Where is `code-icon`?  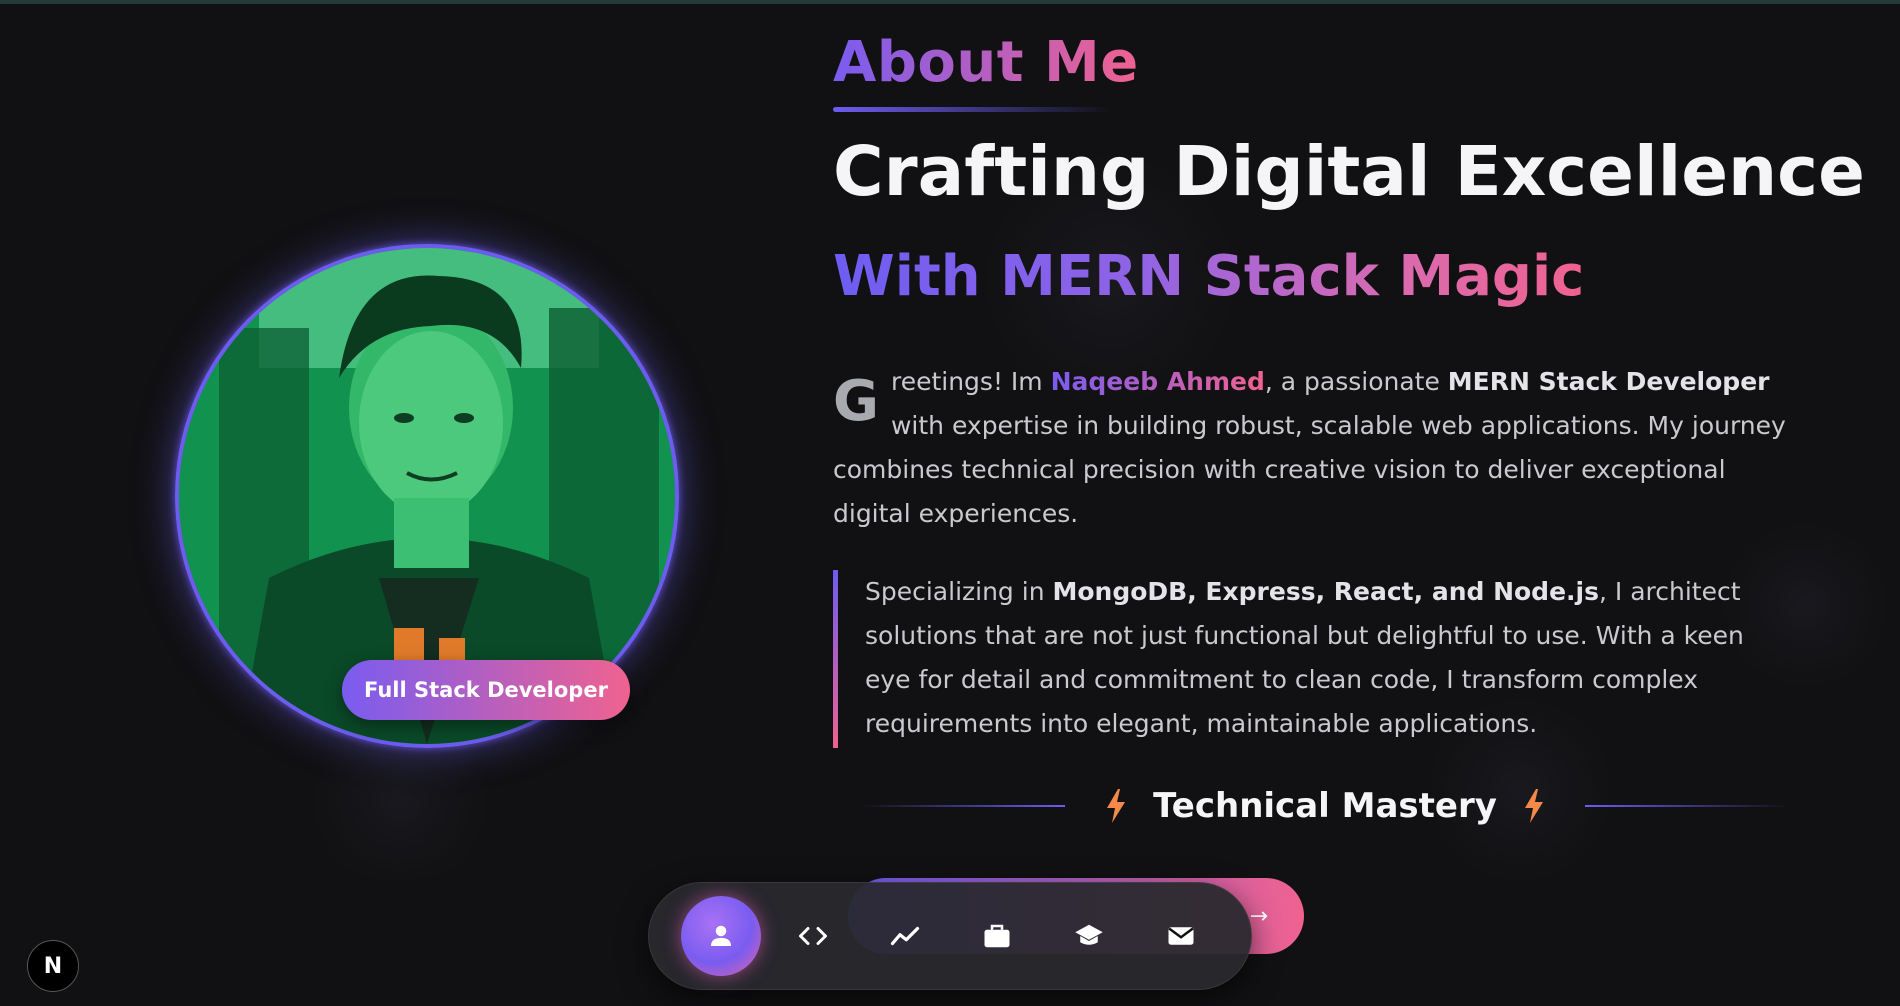
code-icon is located at coordinates (813, 936).